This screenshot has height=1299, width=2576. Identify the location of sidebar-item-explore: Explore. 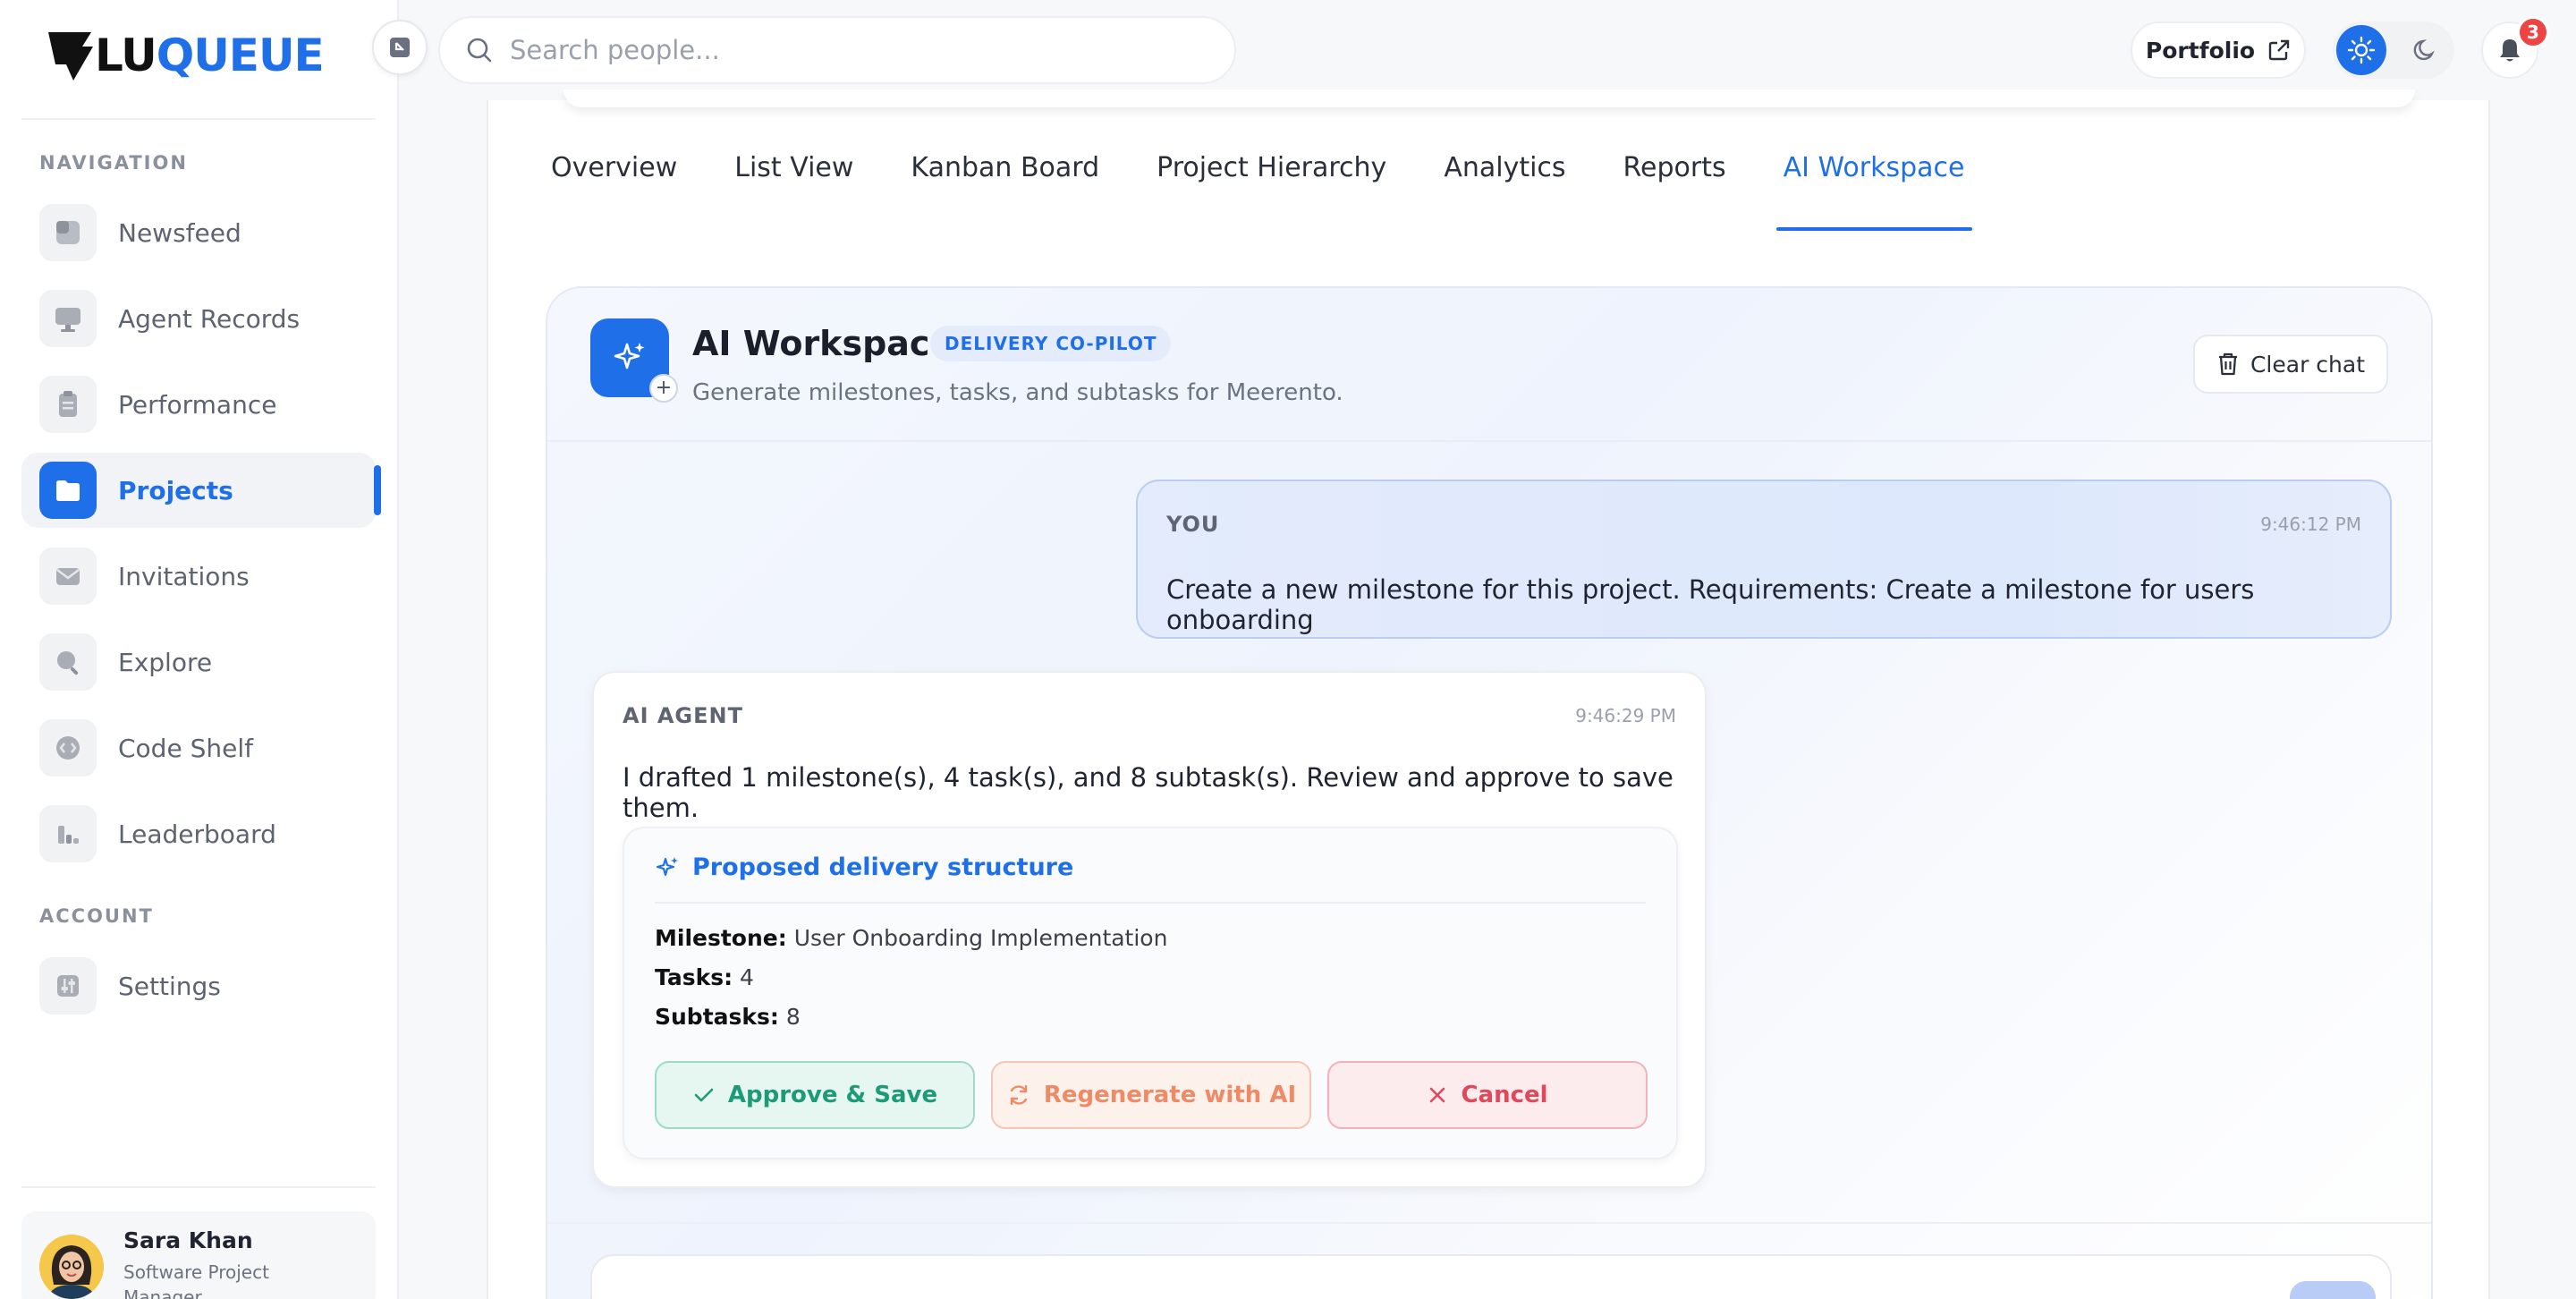
(198, 662).